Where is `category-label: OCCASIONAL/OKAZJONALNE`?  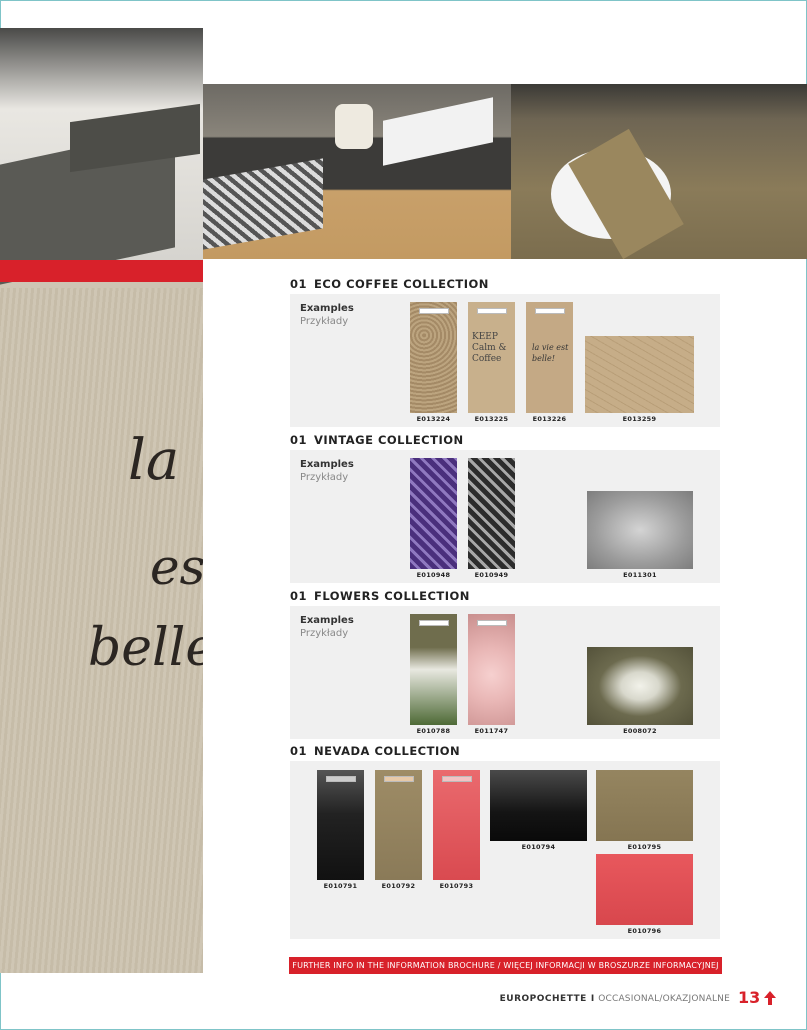 category-label: OCCASIONAL/OKAZJONALNE is located at coordinates (664, 999).